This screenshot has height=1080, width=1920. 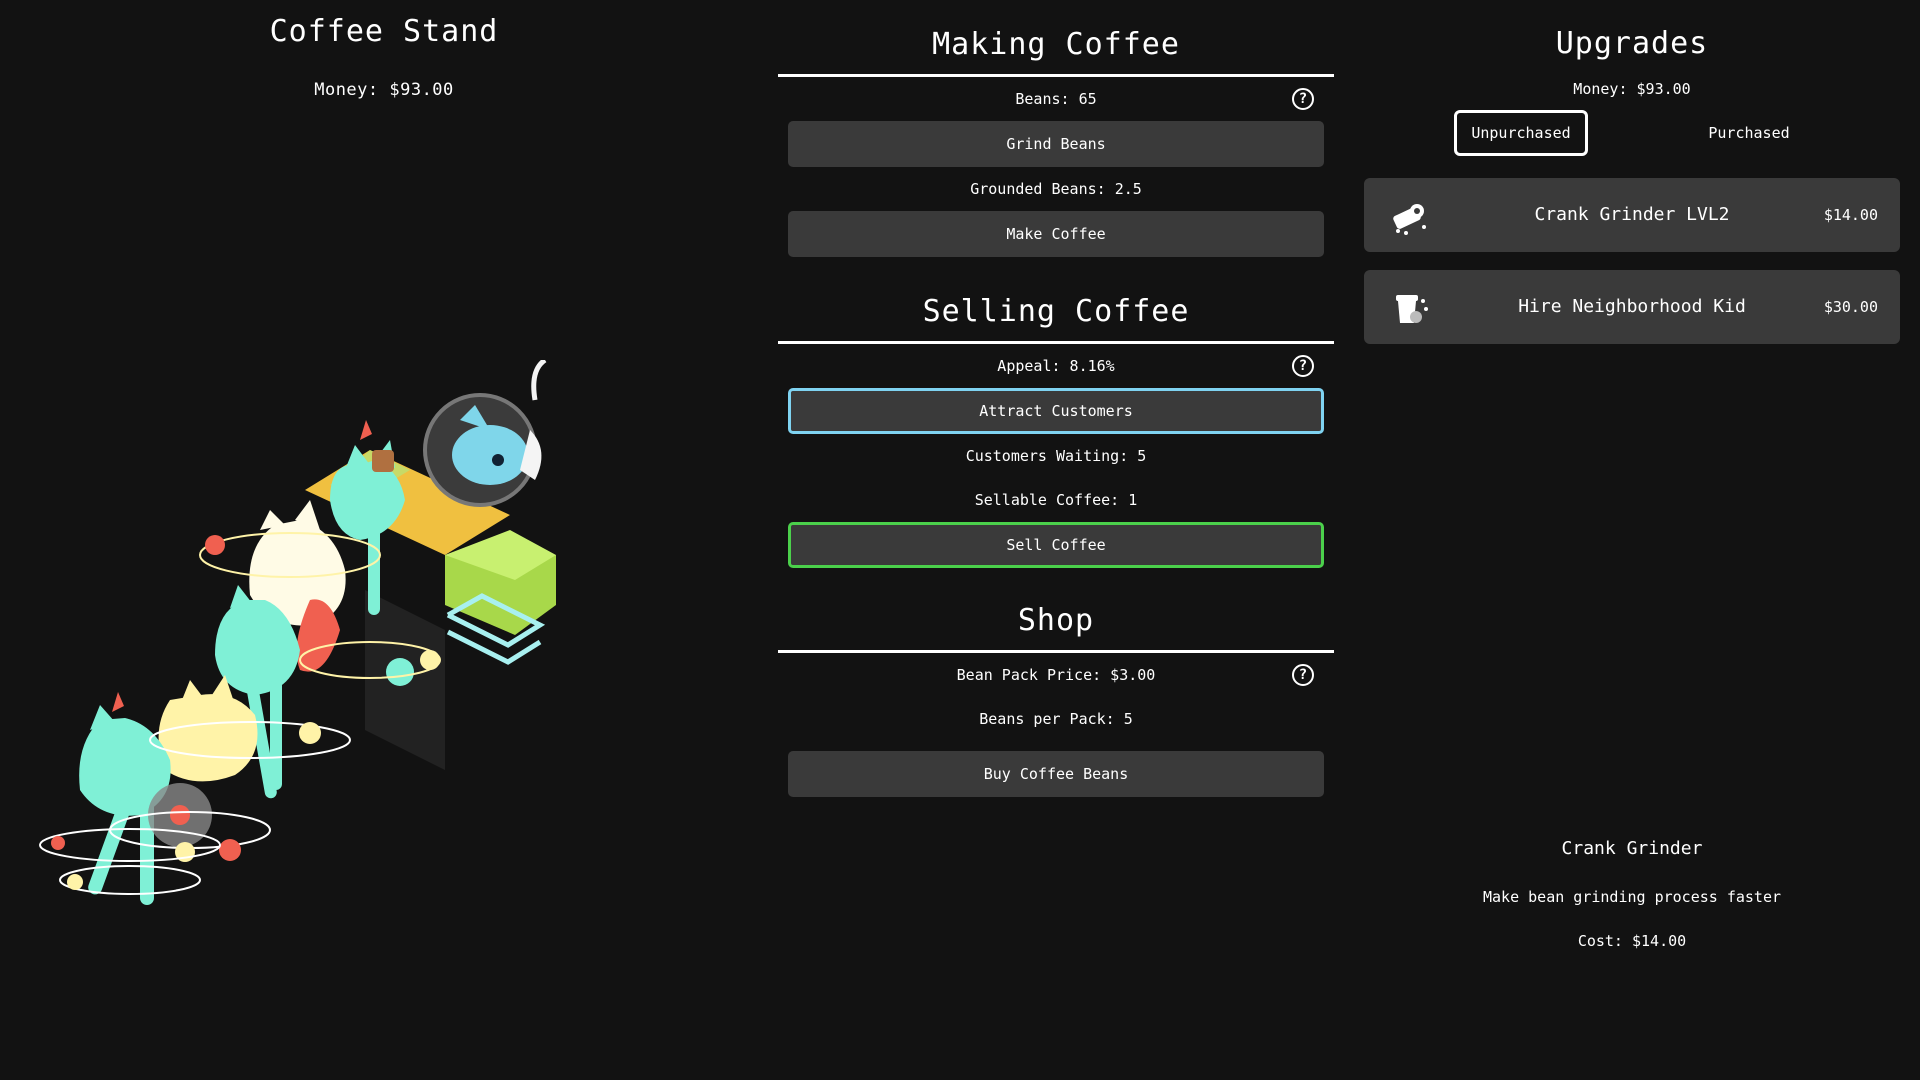 What do you see at coordinates (1056, 500) in the screenshot?
I see `sellable-coffee: Sellable Coffee: 1` at bounding box center [1056, 500].